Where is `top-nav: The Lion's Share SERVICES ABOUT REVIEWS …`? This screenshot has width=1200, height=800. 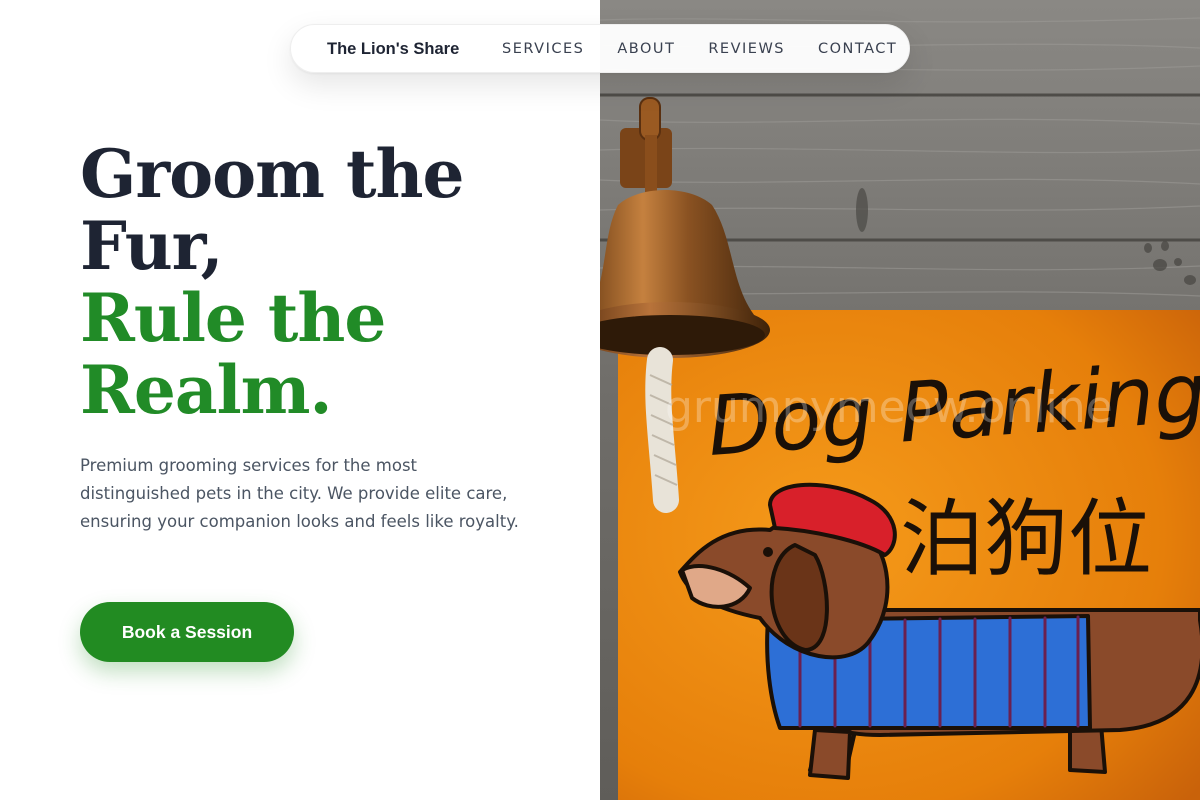
top-nav: The Lion's Share SERVICES ABOUT REVIEWS … is located at coordinates (600, 48).